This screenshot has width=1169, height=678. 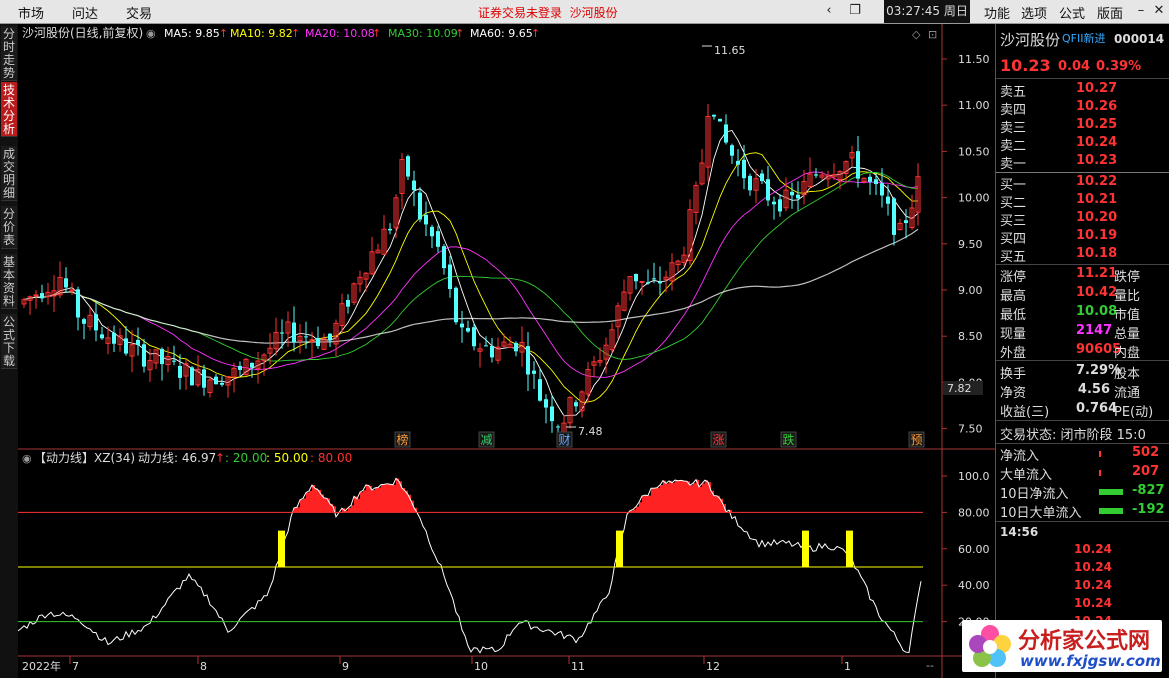 I want to click on tab-formula-download: 公式下载, so click(x=9, y=341).